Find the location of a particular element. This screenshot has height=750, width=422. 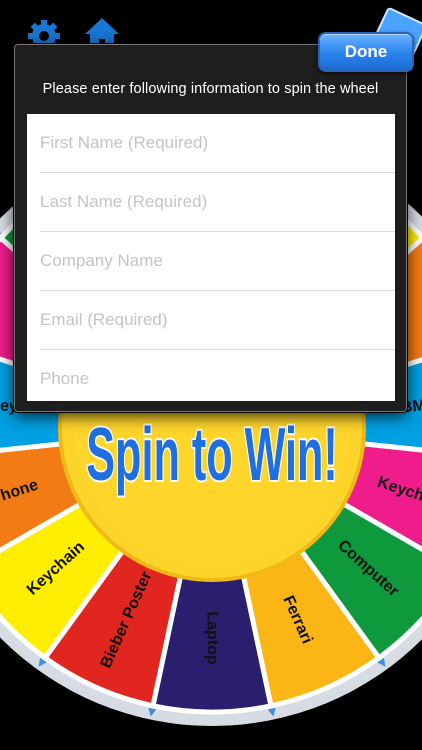

company-name-row is located at coordinates (211, 261).